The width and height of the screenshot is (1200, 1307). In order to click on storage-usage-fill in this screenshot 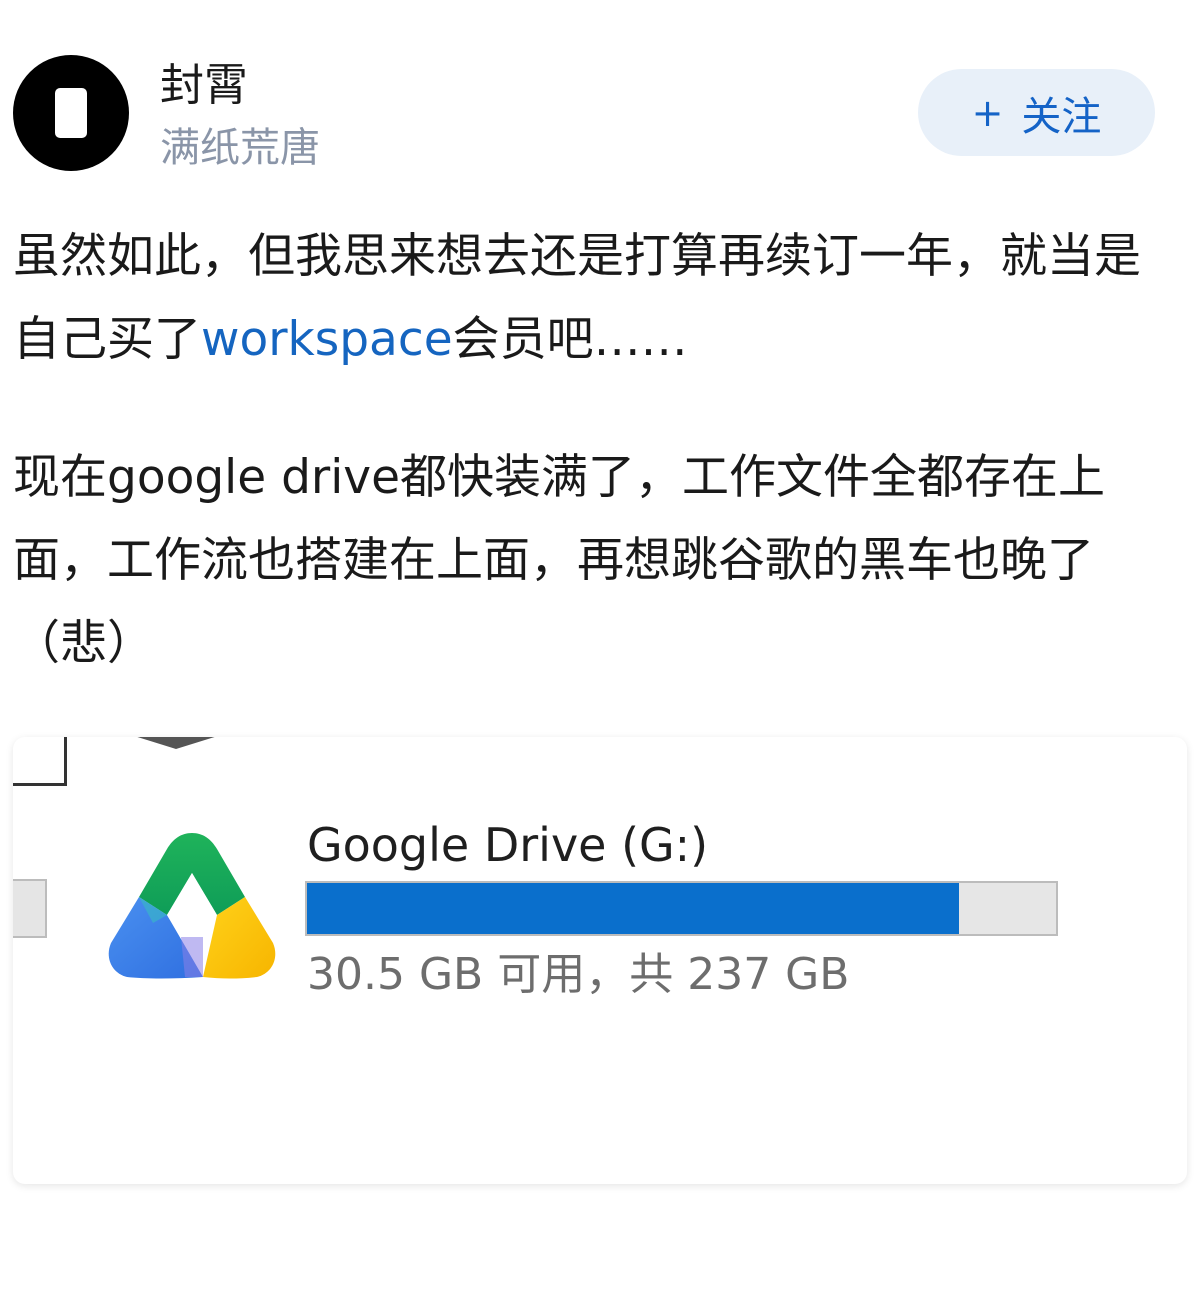, I will do `click(633, 908)`.